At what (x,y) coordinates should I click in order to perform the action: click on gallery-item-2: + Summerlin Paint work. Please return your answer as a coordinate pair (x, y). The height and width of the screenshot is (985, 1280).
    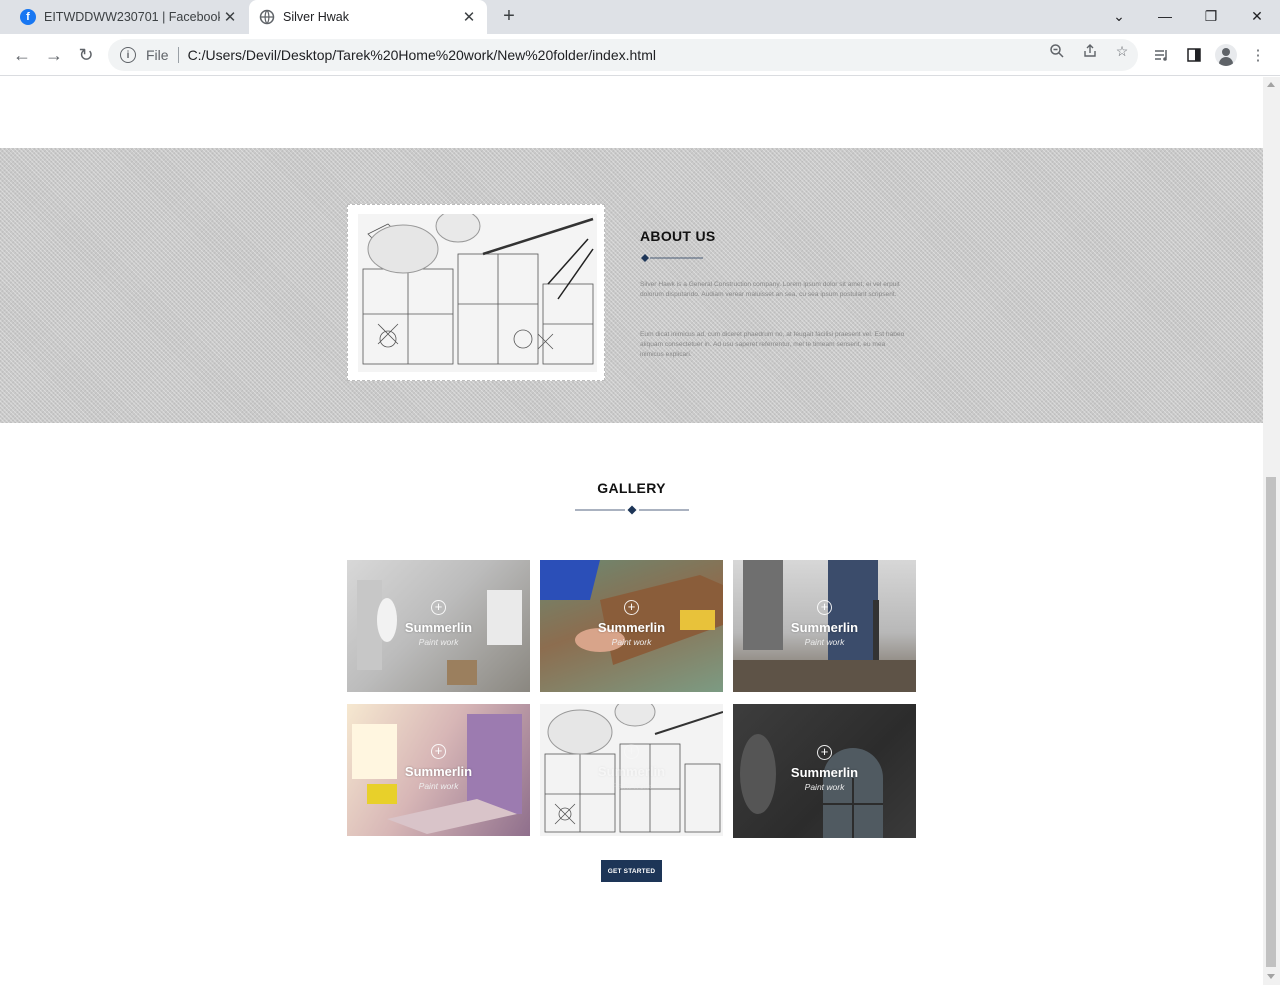
    Looking at the image, I should click on (631, 626).